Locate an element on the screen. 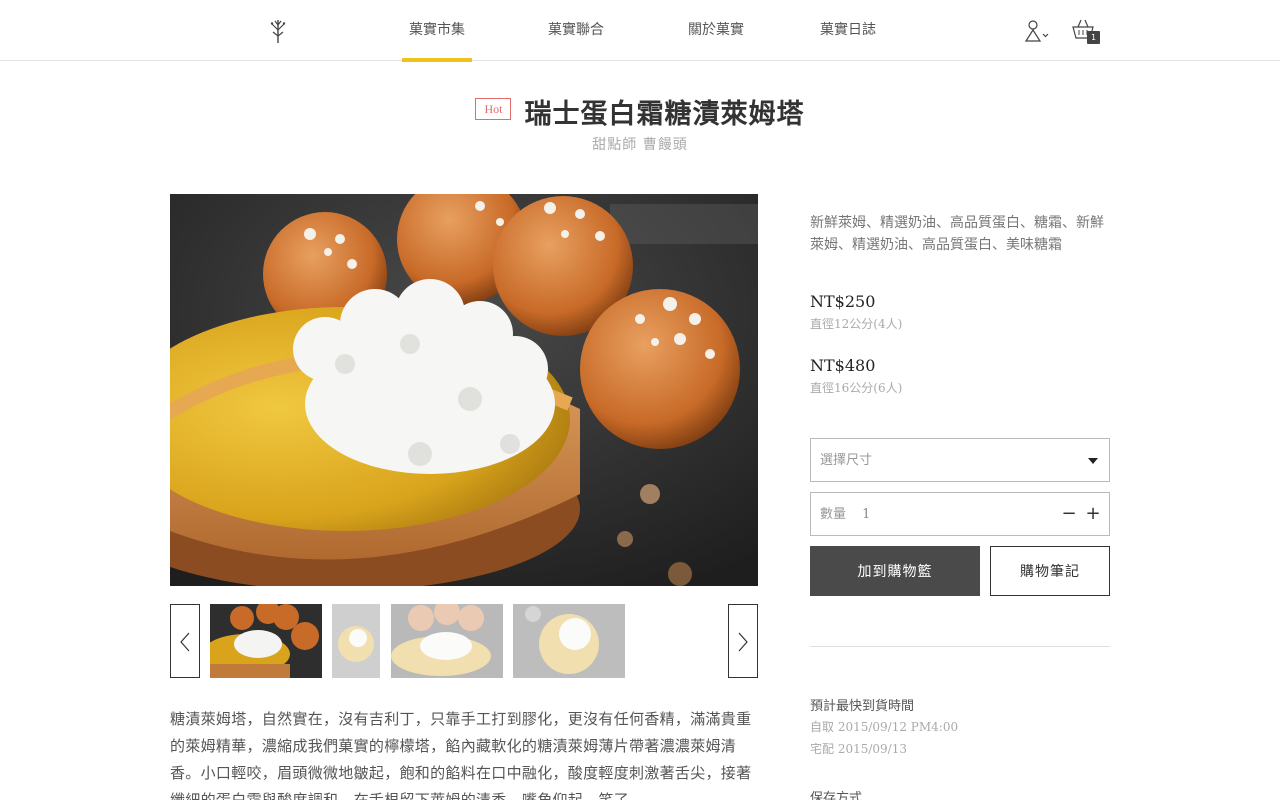 The width and height of the screenshot is (1280, 800). price-large: NT$480 is located at coordinates (843, 365).